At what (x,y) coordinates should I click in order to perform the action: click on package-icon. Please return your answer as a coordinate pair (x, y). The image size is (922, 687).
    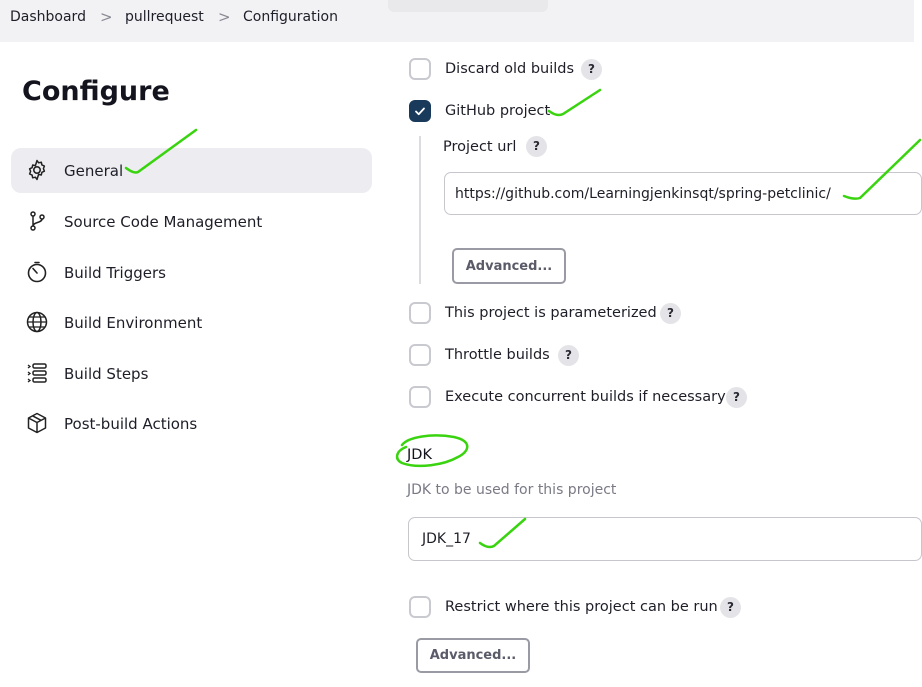
    Looking at the image, I should click on (37, 423).